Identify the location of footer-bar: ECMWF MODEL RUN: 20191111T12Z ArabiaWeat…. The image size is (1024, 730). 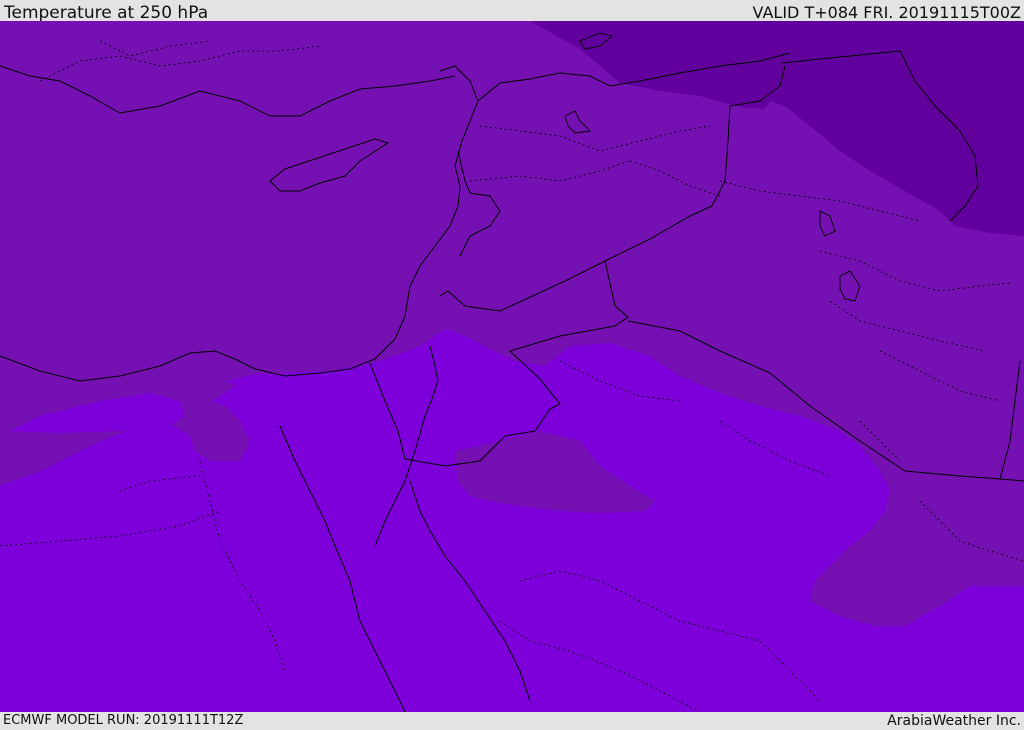
(512, 720).